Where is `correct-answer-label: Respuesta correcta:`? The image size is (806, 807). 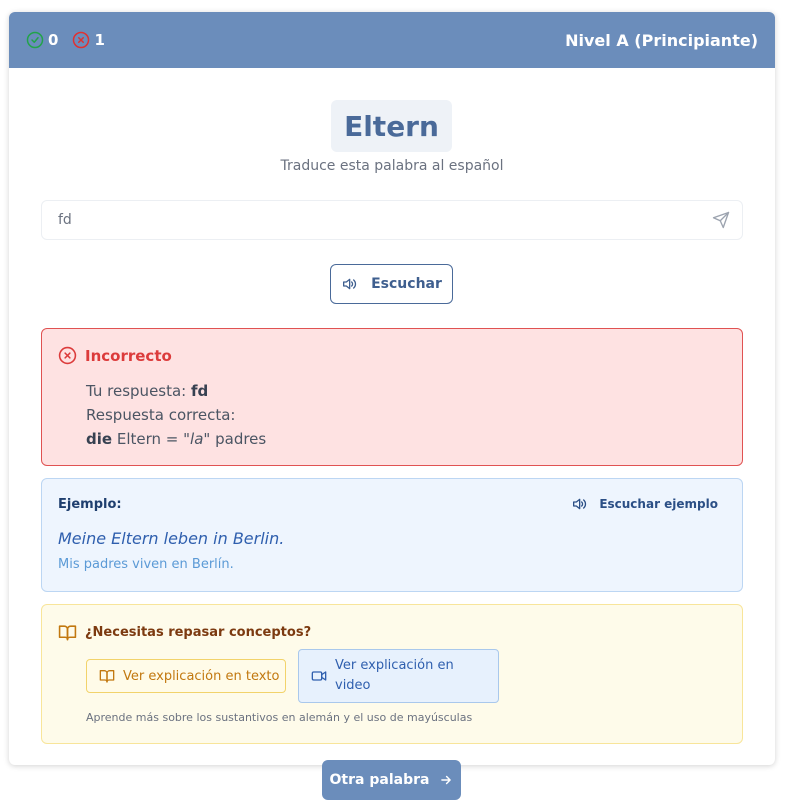 correct-answer-label: Respuesta correcta: is located at coordinates (161, 415).